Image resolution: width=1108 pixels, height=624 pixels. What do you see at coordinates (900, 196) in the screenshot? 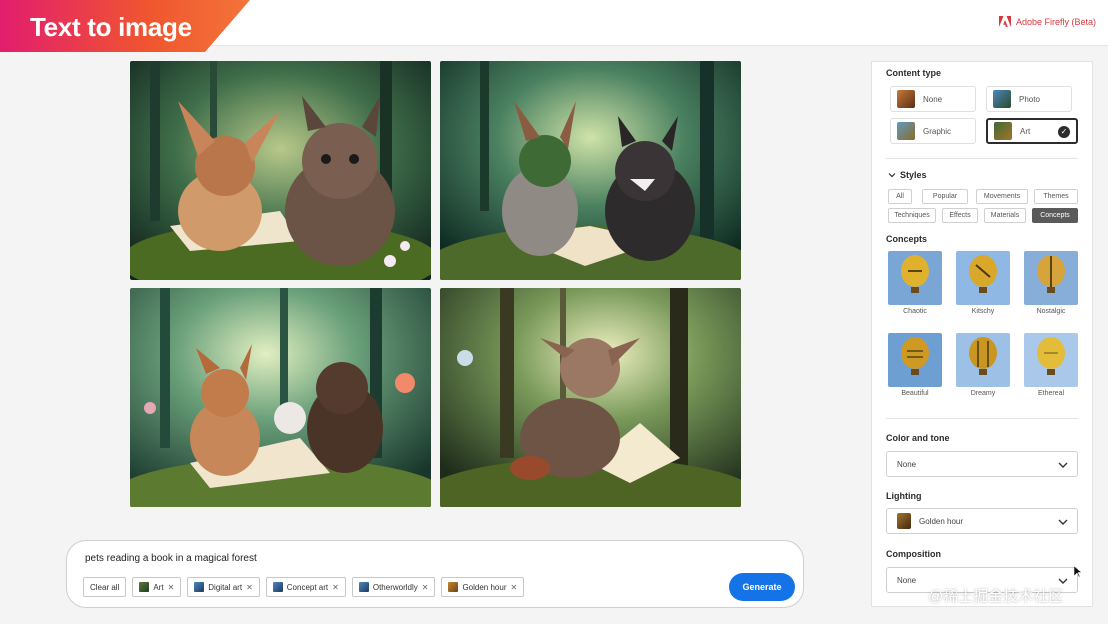
I see `style-tab-all: All` at bounding box center [900, 196].